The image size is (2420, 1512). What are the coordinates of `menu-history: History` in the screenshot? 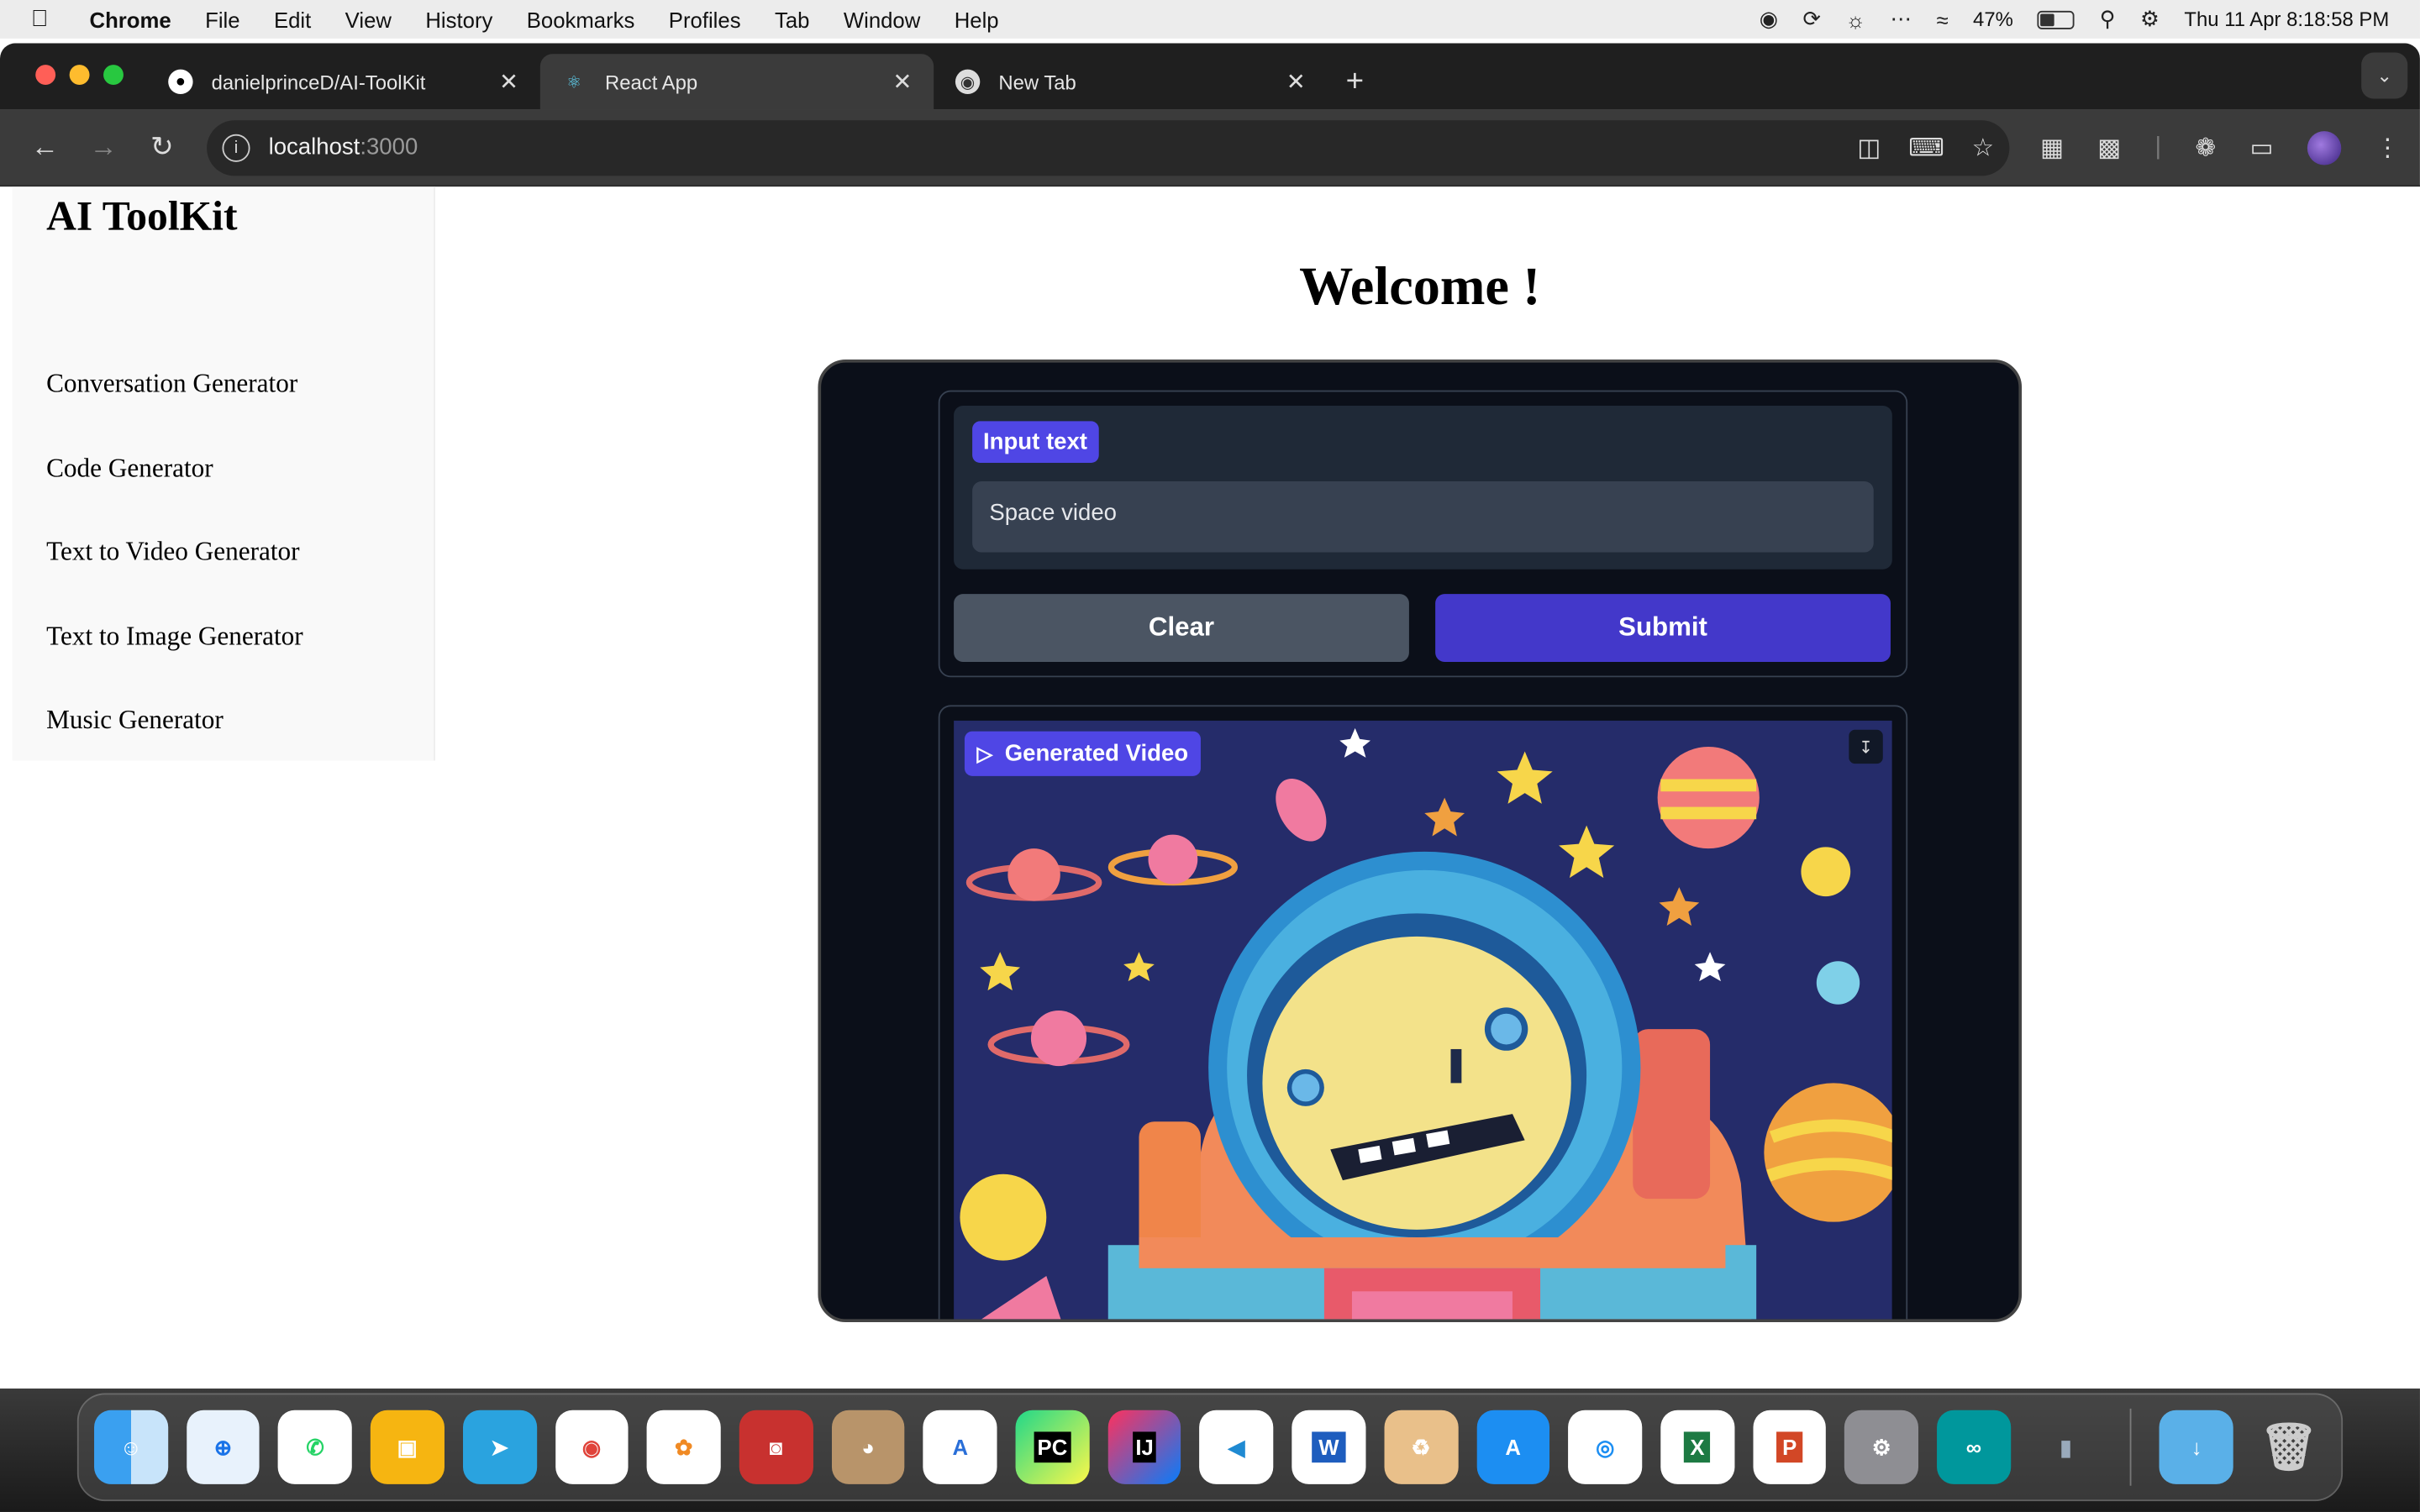 It's located at (458, 19).